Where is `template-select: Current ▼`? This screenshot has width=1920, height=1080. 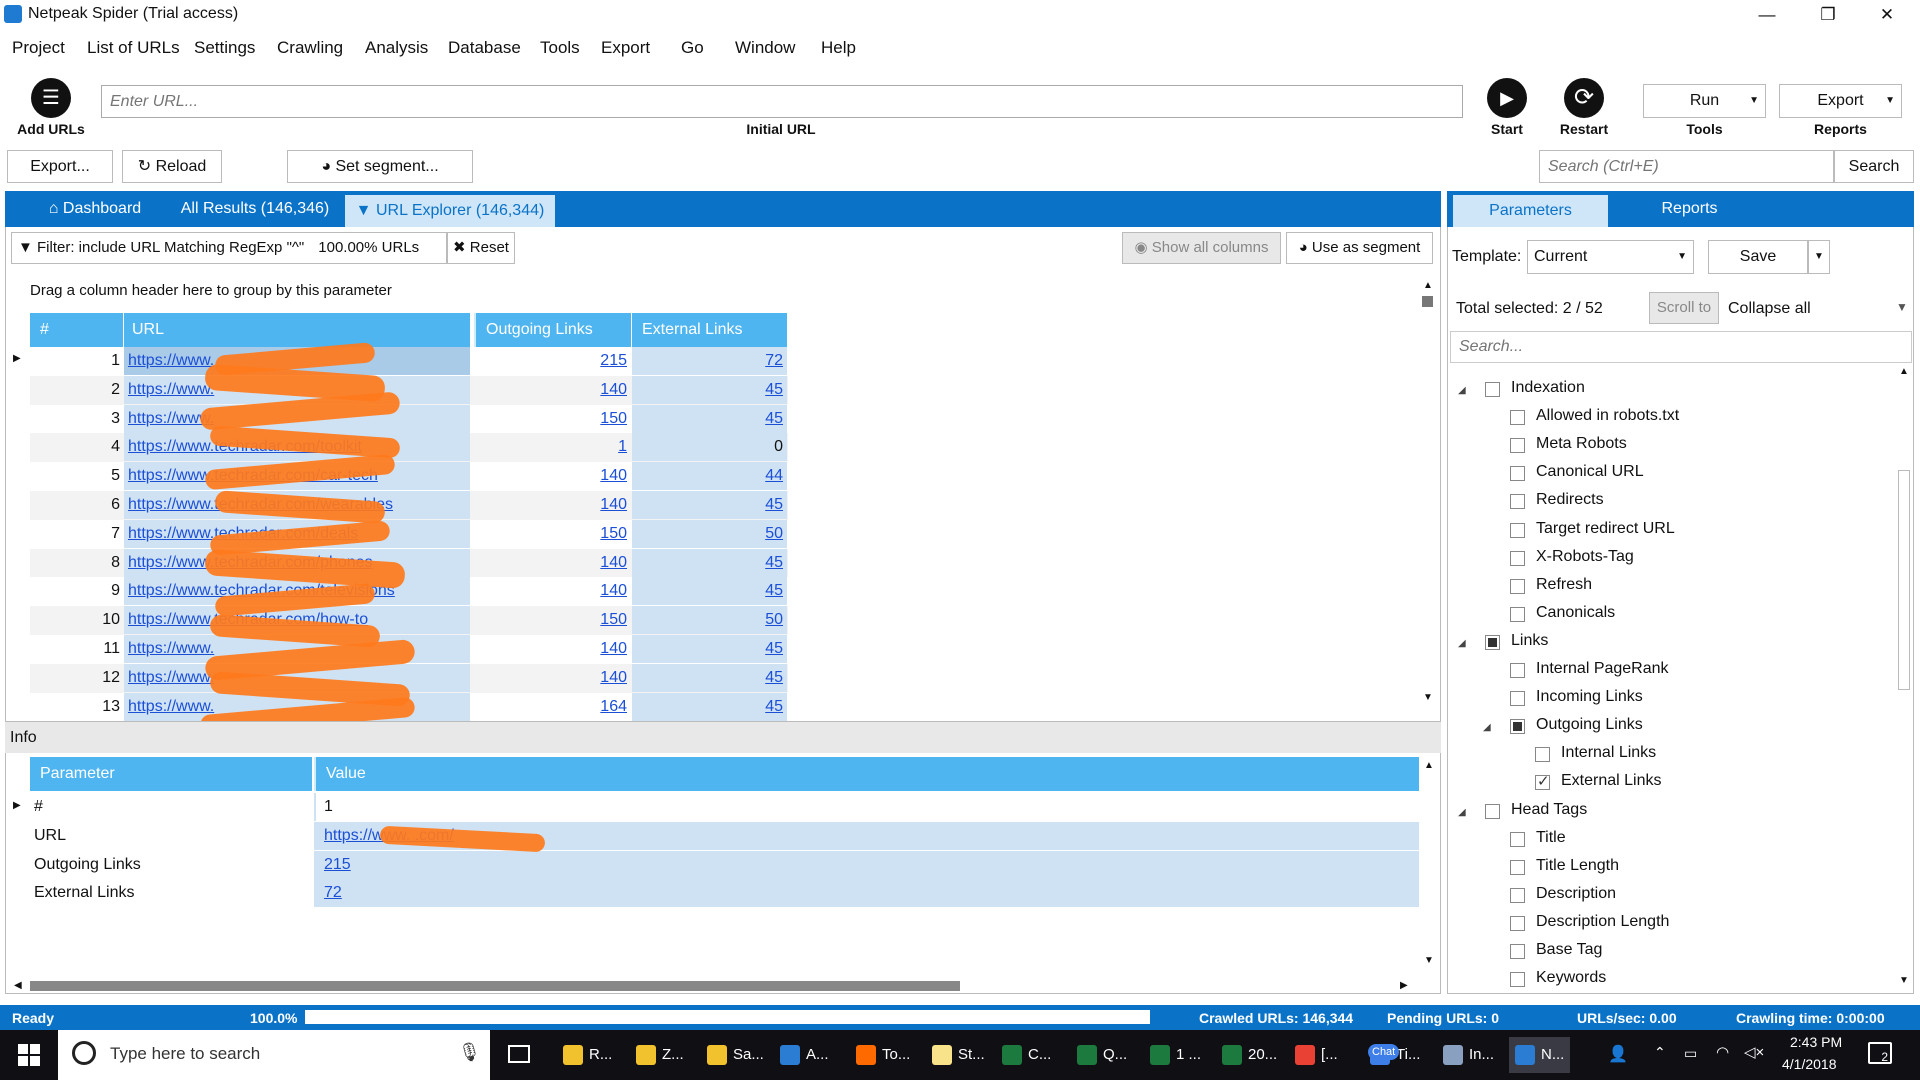
template-select: Current ▼ is located at coordinates (1610, 257).